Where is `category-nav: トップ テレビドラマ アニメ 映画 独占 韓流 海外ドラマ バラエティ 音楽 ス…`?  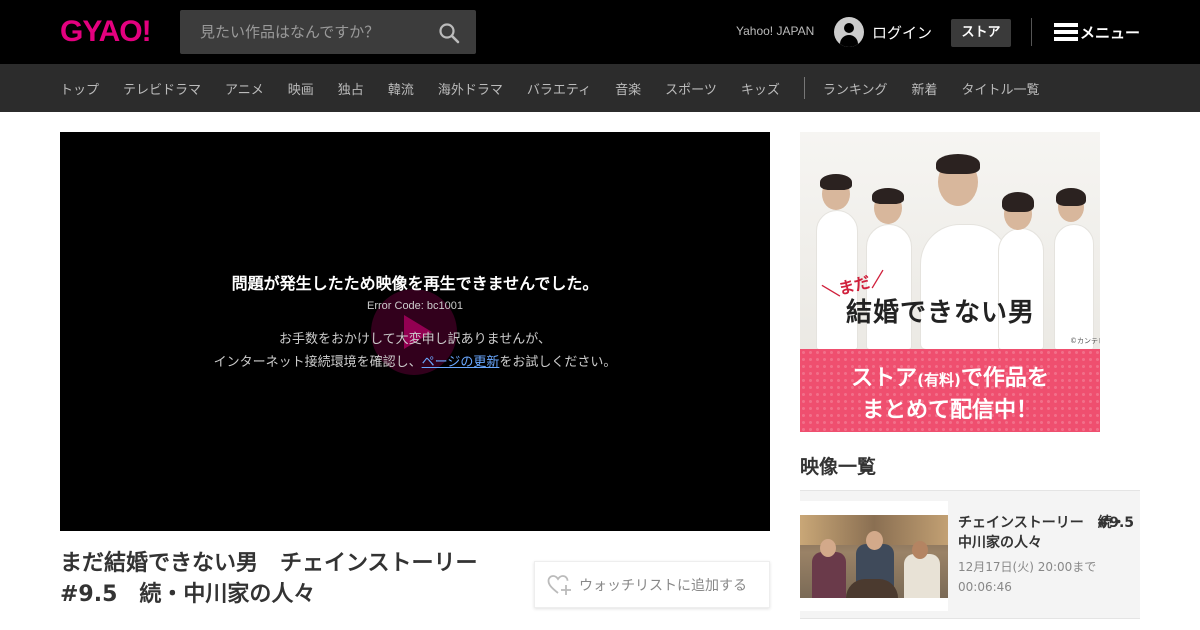 category-nav: トップ テレビドラマ アニメ 映画 独占 韓流 海外ドラマ バラエティ 音楽 ス… is located at coordinates (600, 88).